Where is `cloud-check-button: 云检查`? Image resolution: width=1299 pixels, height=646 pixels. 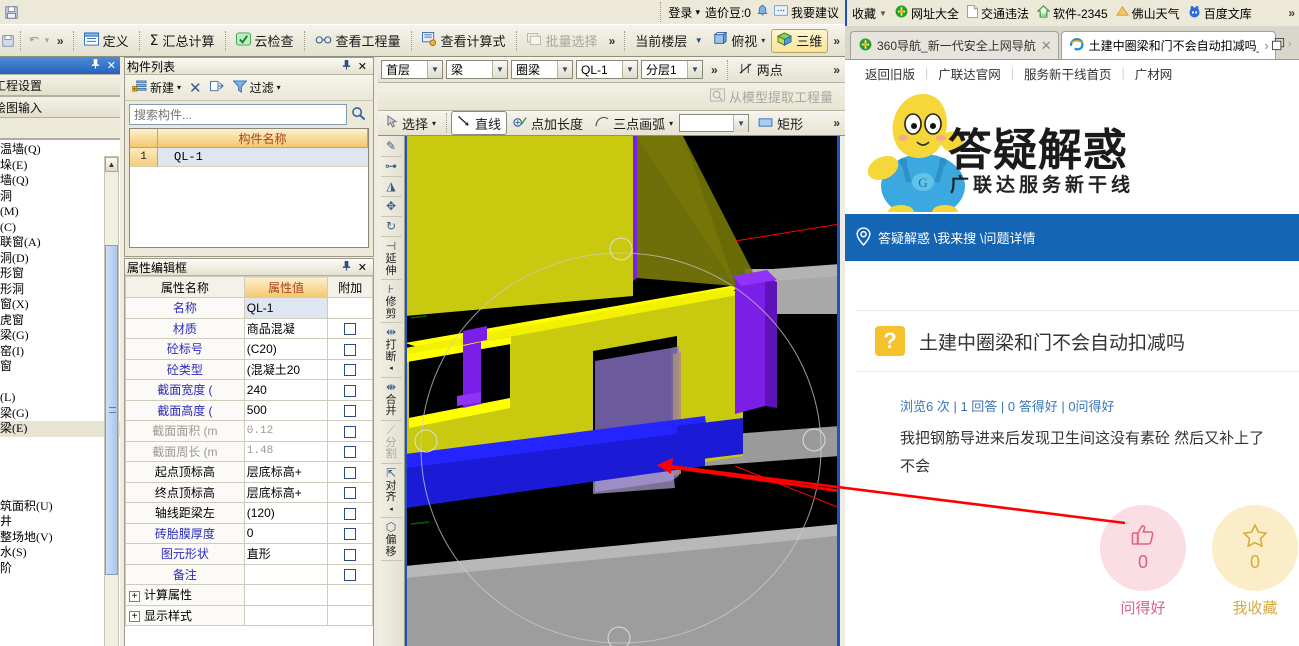
cloud-check-button: 云检查 is located at coordinates (265, 41).